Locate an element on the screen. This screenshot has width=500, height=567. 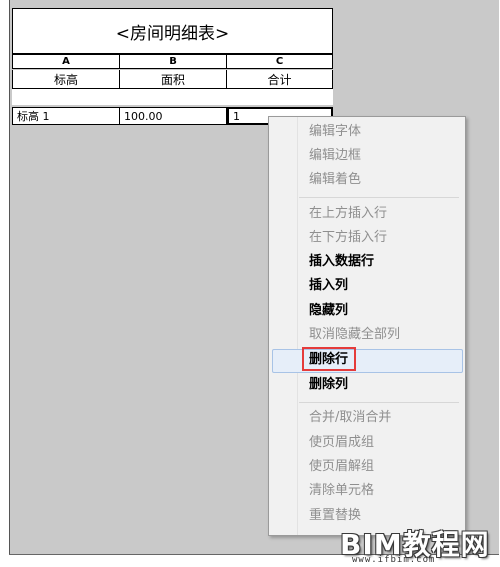
annotation-highlight-box is located at coordinates (329, 359).